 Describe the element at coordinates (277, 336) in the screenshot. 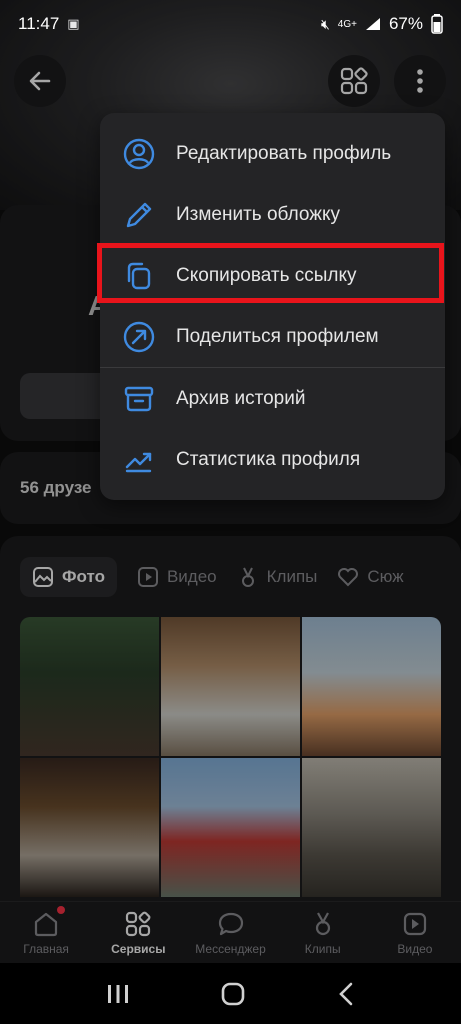

I see `menu-item-label: Поделиться профилем` at that location.